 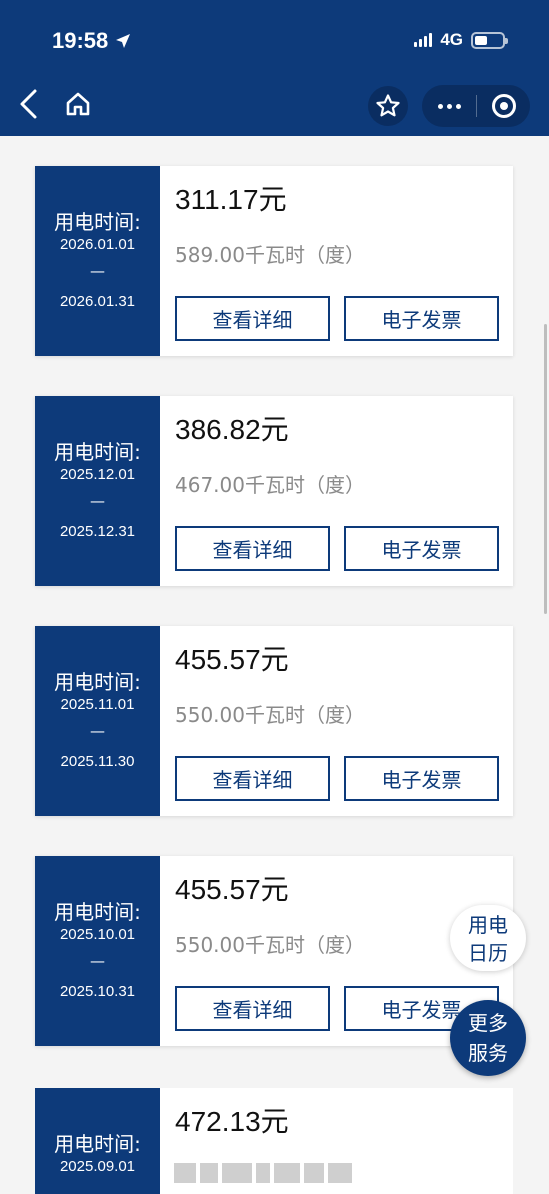 I want to click on bill-amount: 472.13元, so click(x=232, y=1120).